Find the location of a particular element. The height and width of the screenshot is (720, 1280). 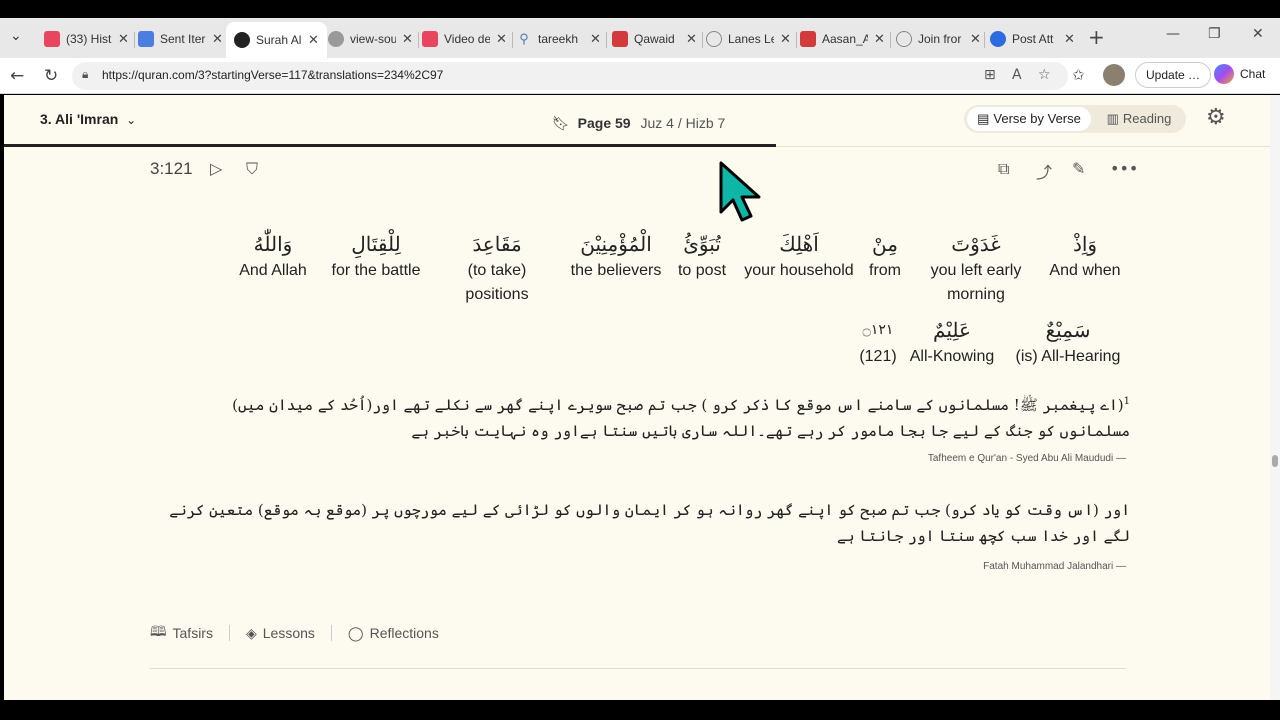

page-scrollbar is located at coordinates (1275, 397).